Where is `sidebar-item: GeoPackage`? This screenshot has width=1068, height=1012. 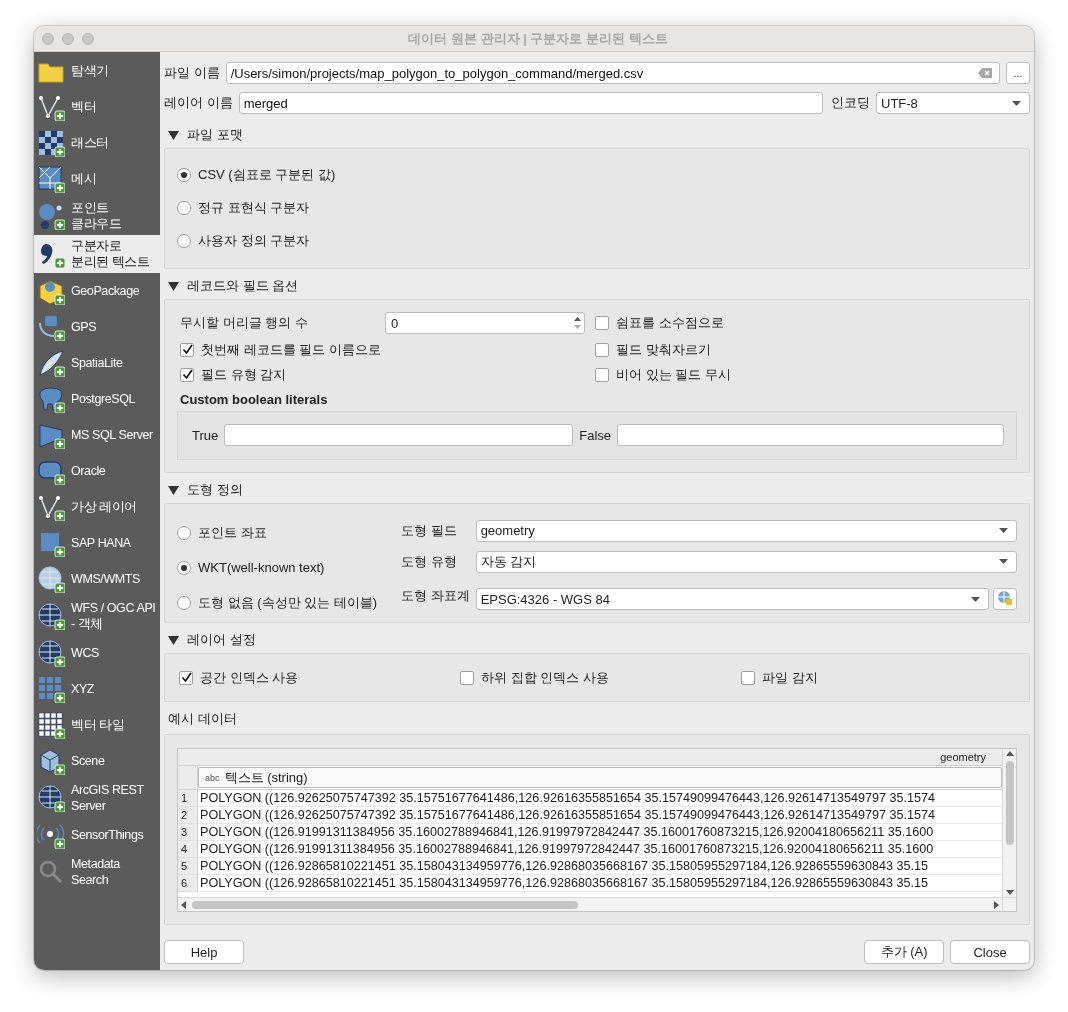 sidebar-item: GeoPackage is located at coordinates (97, 291).